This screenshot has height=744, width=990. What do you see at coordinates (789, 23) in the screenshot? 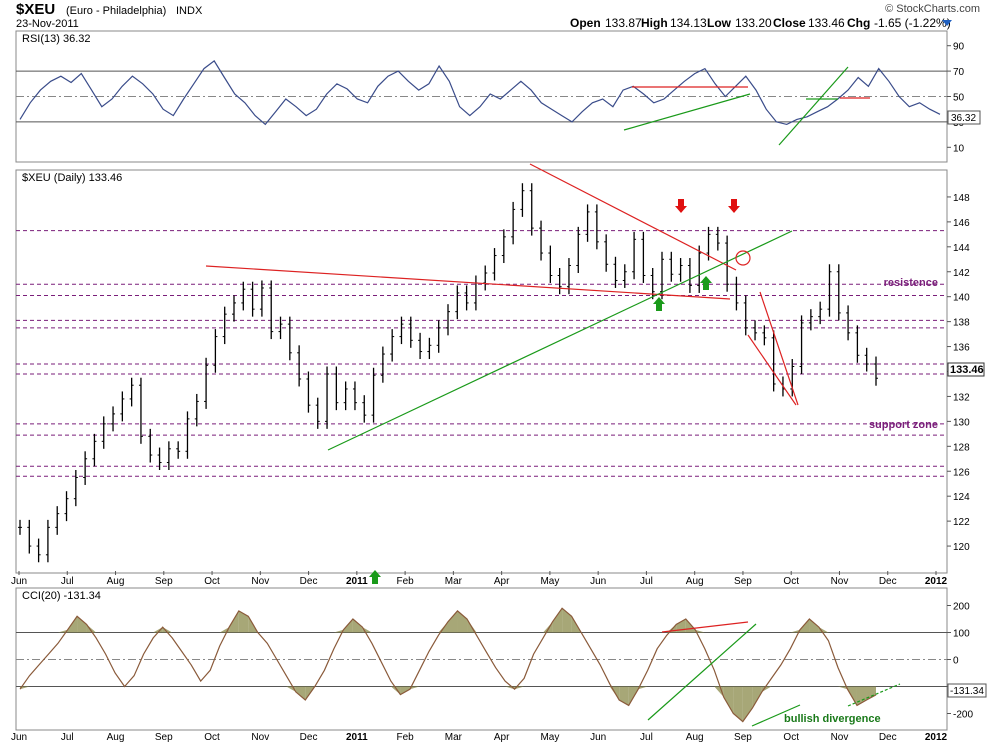
I see `close-label: Close` at bounding box center [789, 23].